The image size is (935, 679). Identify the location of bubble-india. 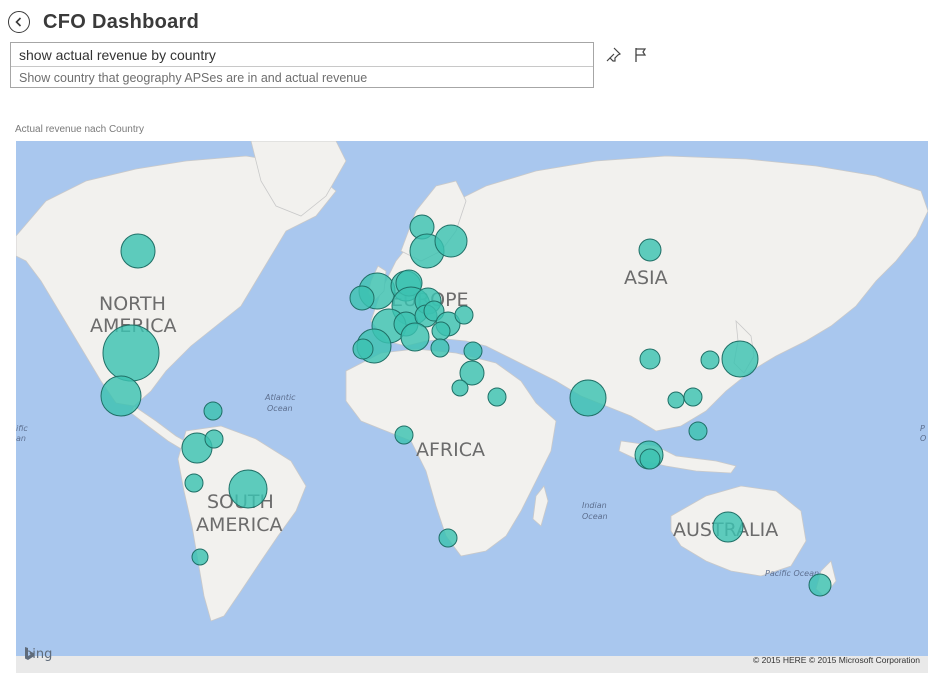
(588, 398).